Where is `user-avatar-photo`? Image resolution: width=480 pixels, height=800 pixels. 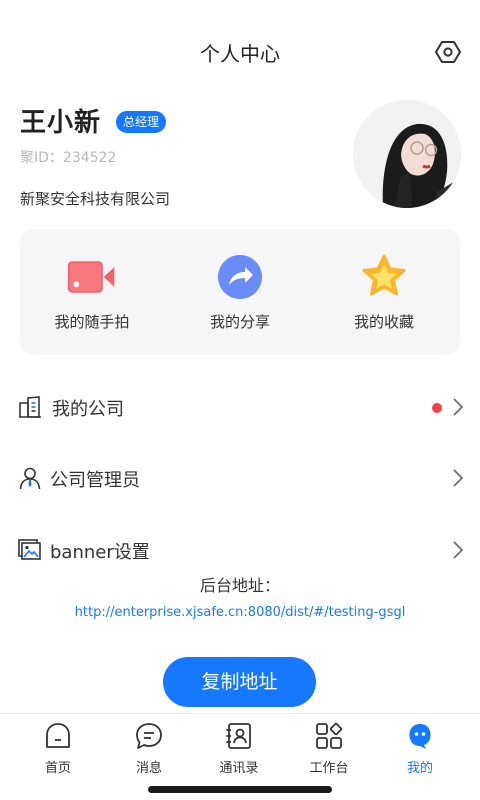 user-avatar-photo is located at coordinates (407, 154).